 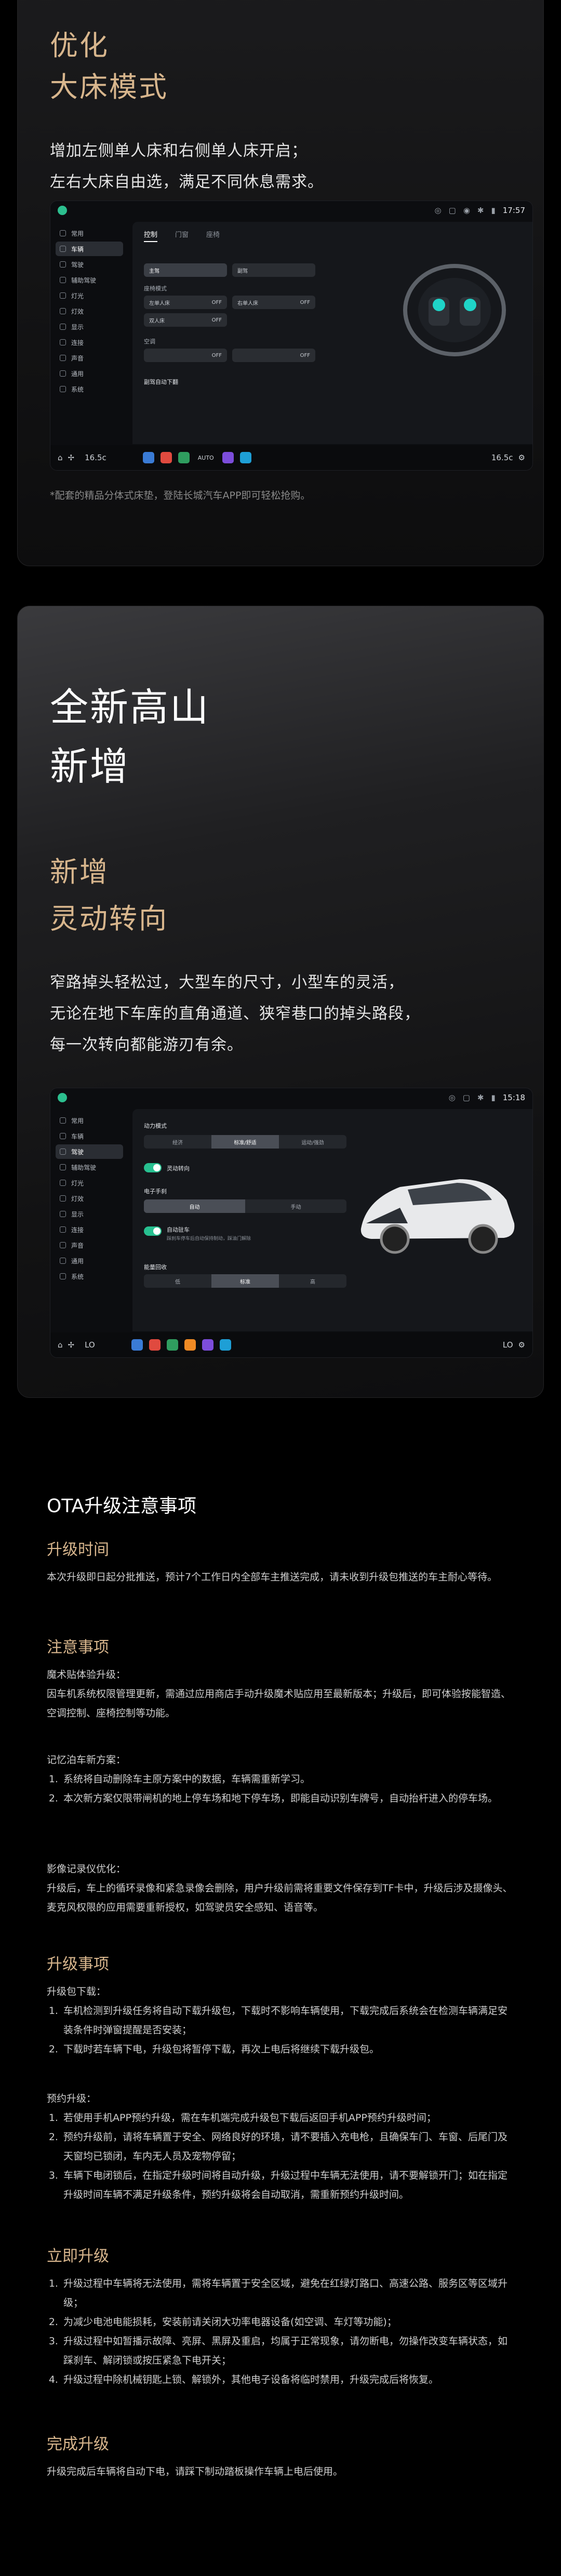 What do you see at coordinates (153, 1167) in the screenshot?
I see `steering-toggle` at bounding box center [153, 1167].